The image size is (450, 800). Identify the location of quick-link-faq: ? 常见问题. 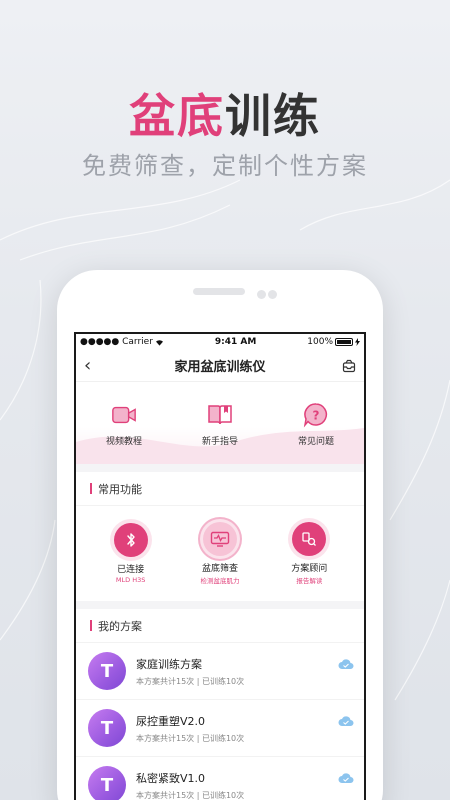
(316, 424).